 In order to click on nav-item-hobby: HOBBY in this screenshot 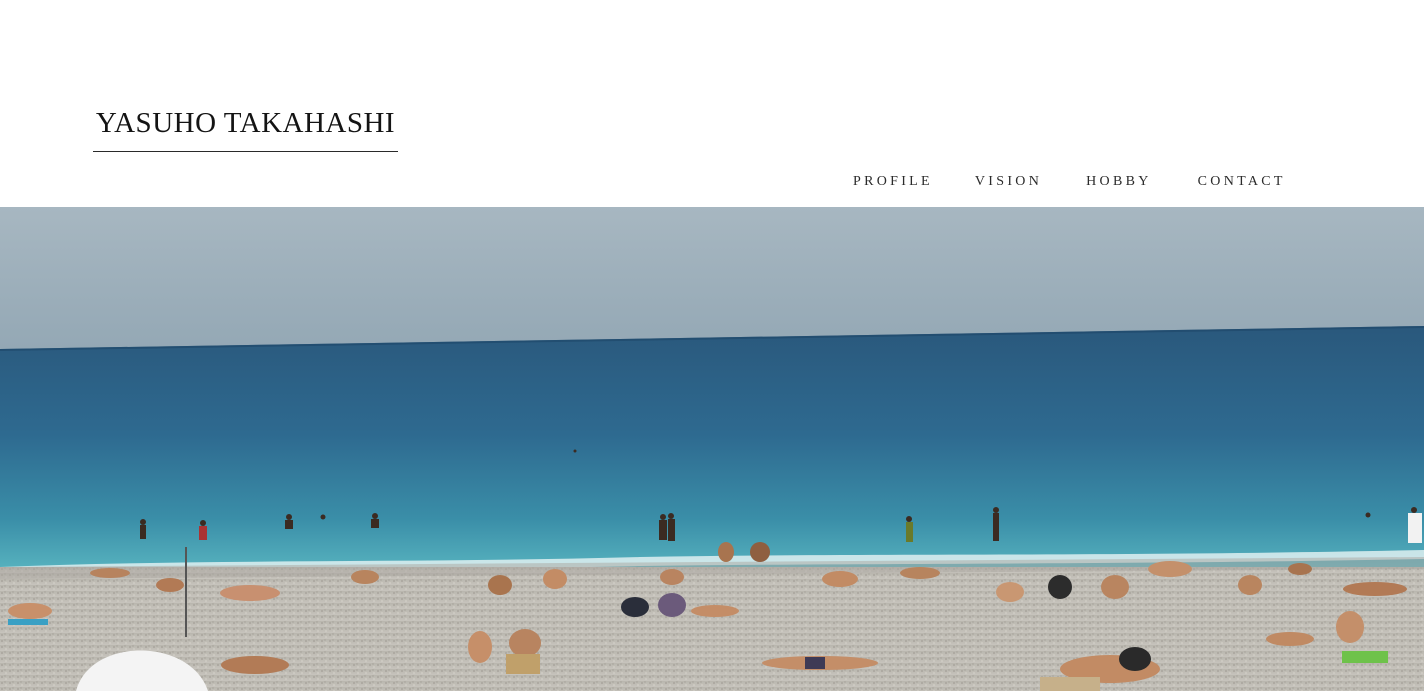, I will do `click(1119, 182)`.